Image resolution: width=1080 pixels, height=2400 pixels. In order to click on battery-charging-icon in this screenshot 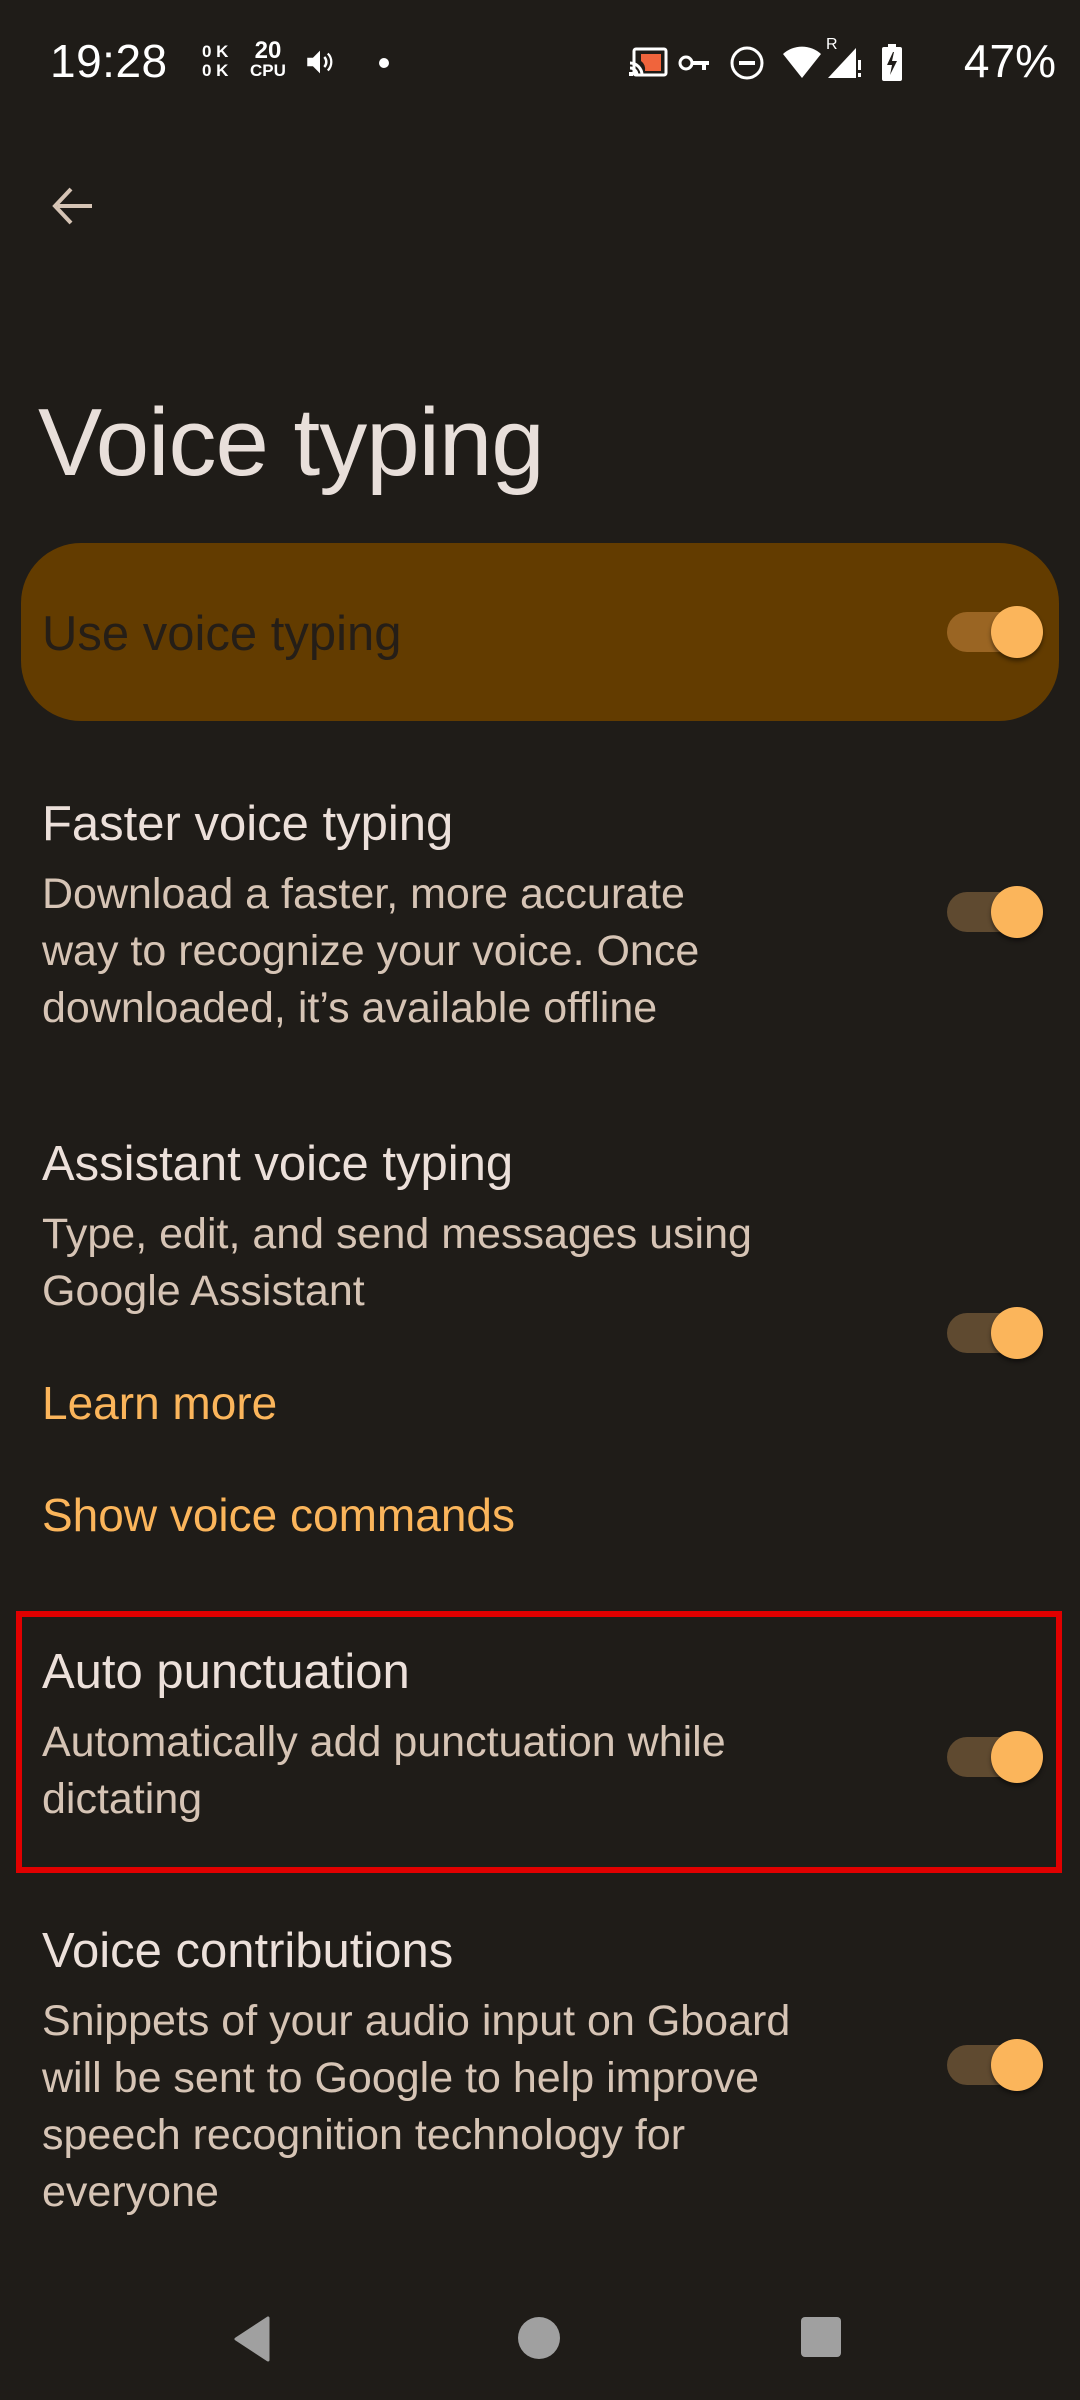, I will do `click(892, 62)`.